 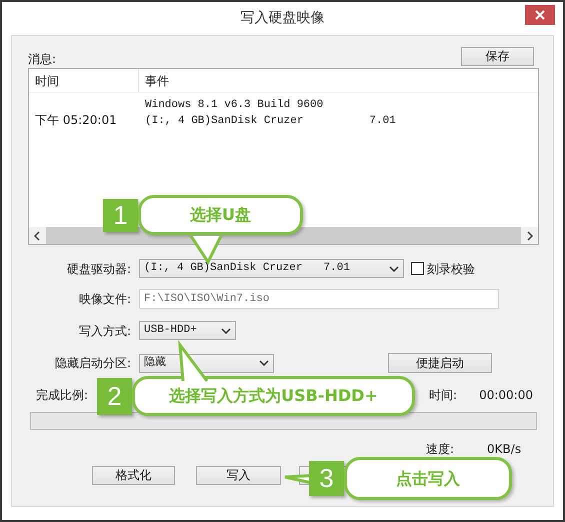 What do you see at coordinates (319, 299) in the screenshot?
I see `image-file-field: F:\ISO\ISO\Win7.iso` at bounding box center [319, 299].